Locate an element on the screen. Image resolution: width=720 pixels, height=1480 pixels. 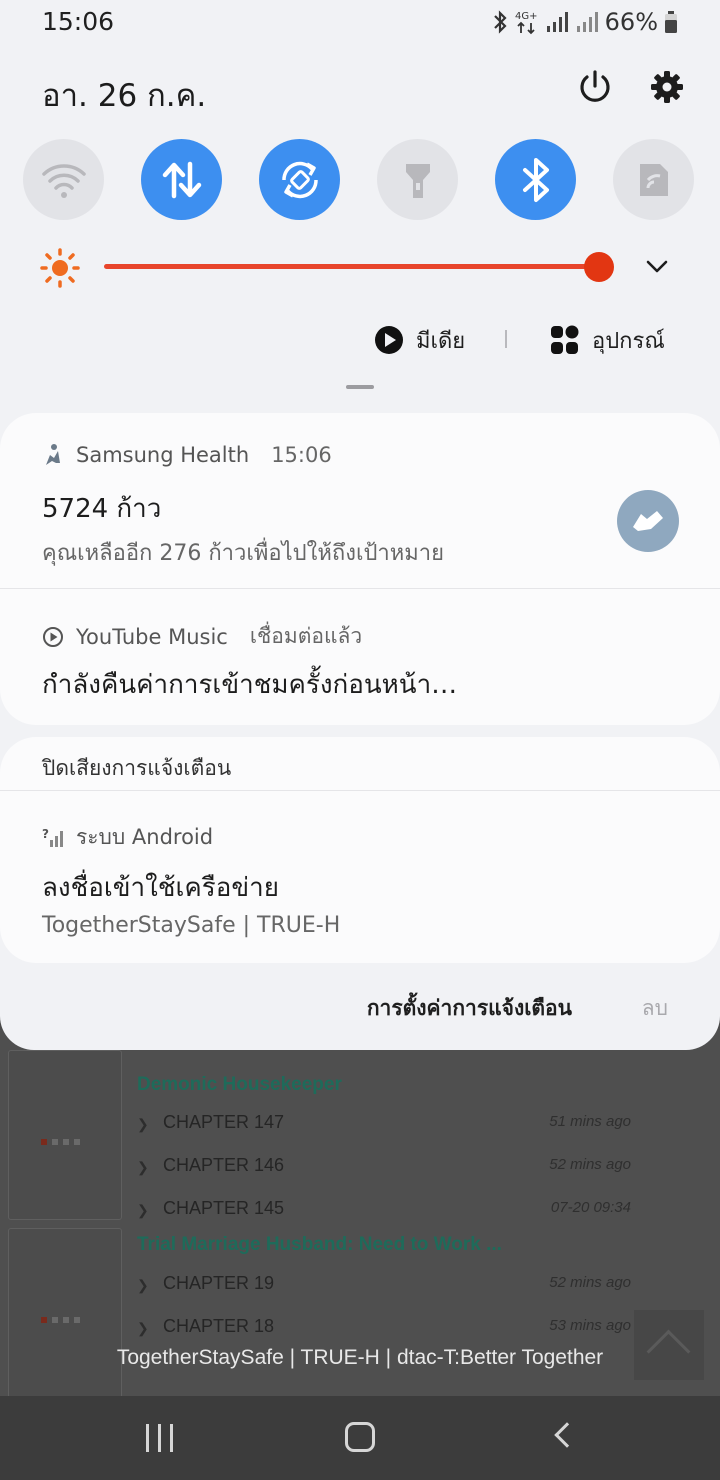
chapter-name: CHAPTER 146 is located at coordinates (224, 1165).